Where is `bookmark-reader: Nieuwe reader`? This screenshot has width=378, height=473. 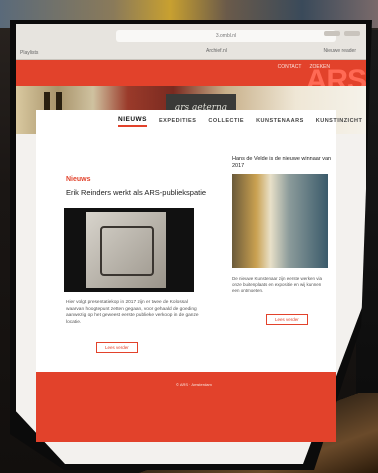 bookmark-reader: Nieuwe reader is located at coordinates (339, 51).